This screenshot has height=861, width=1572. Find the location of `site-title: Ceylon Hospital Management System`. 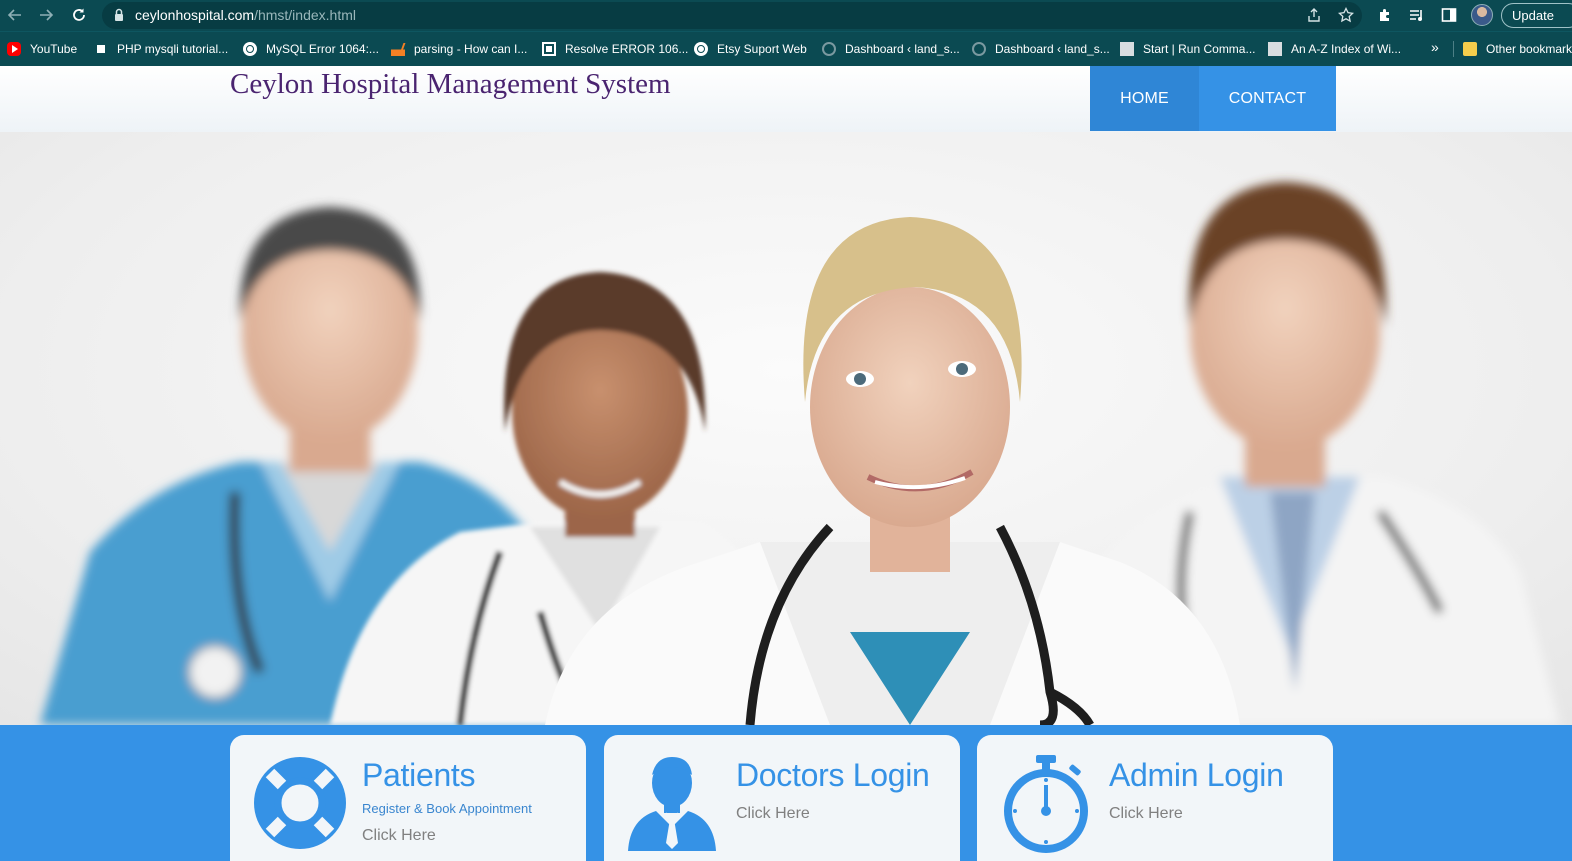

site-title: Ceylon Hospital Management System is located at coordinates (450, 84).